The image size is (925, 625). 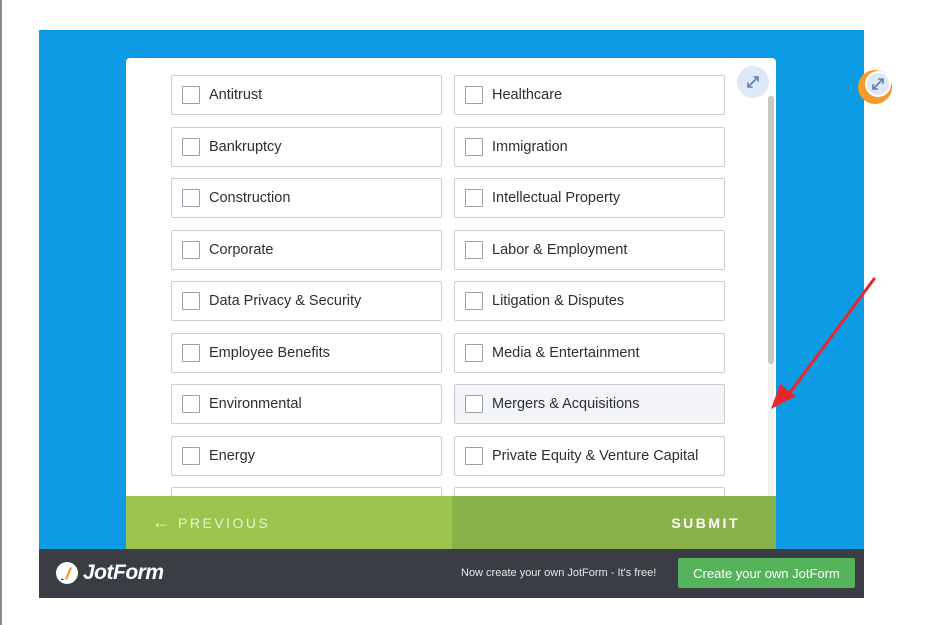 I want to click on submit-button: SUBMIT, so click(x=614, y=522).